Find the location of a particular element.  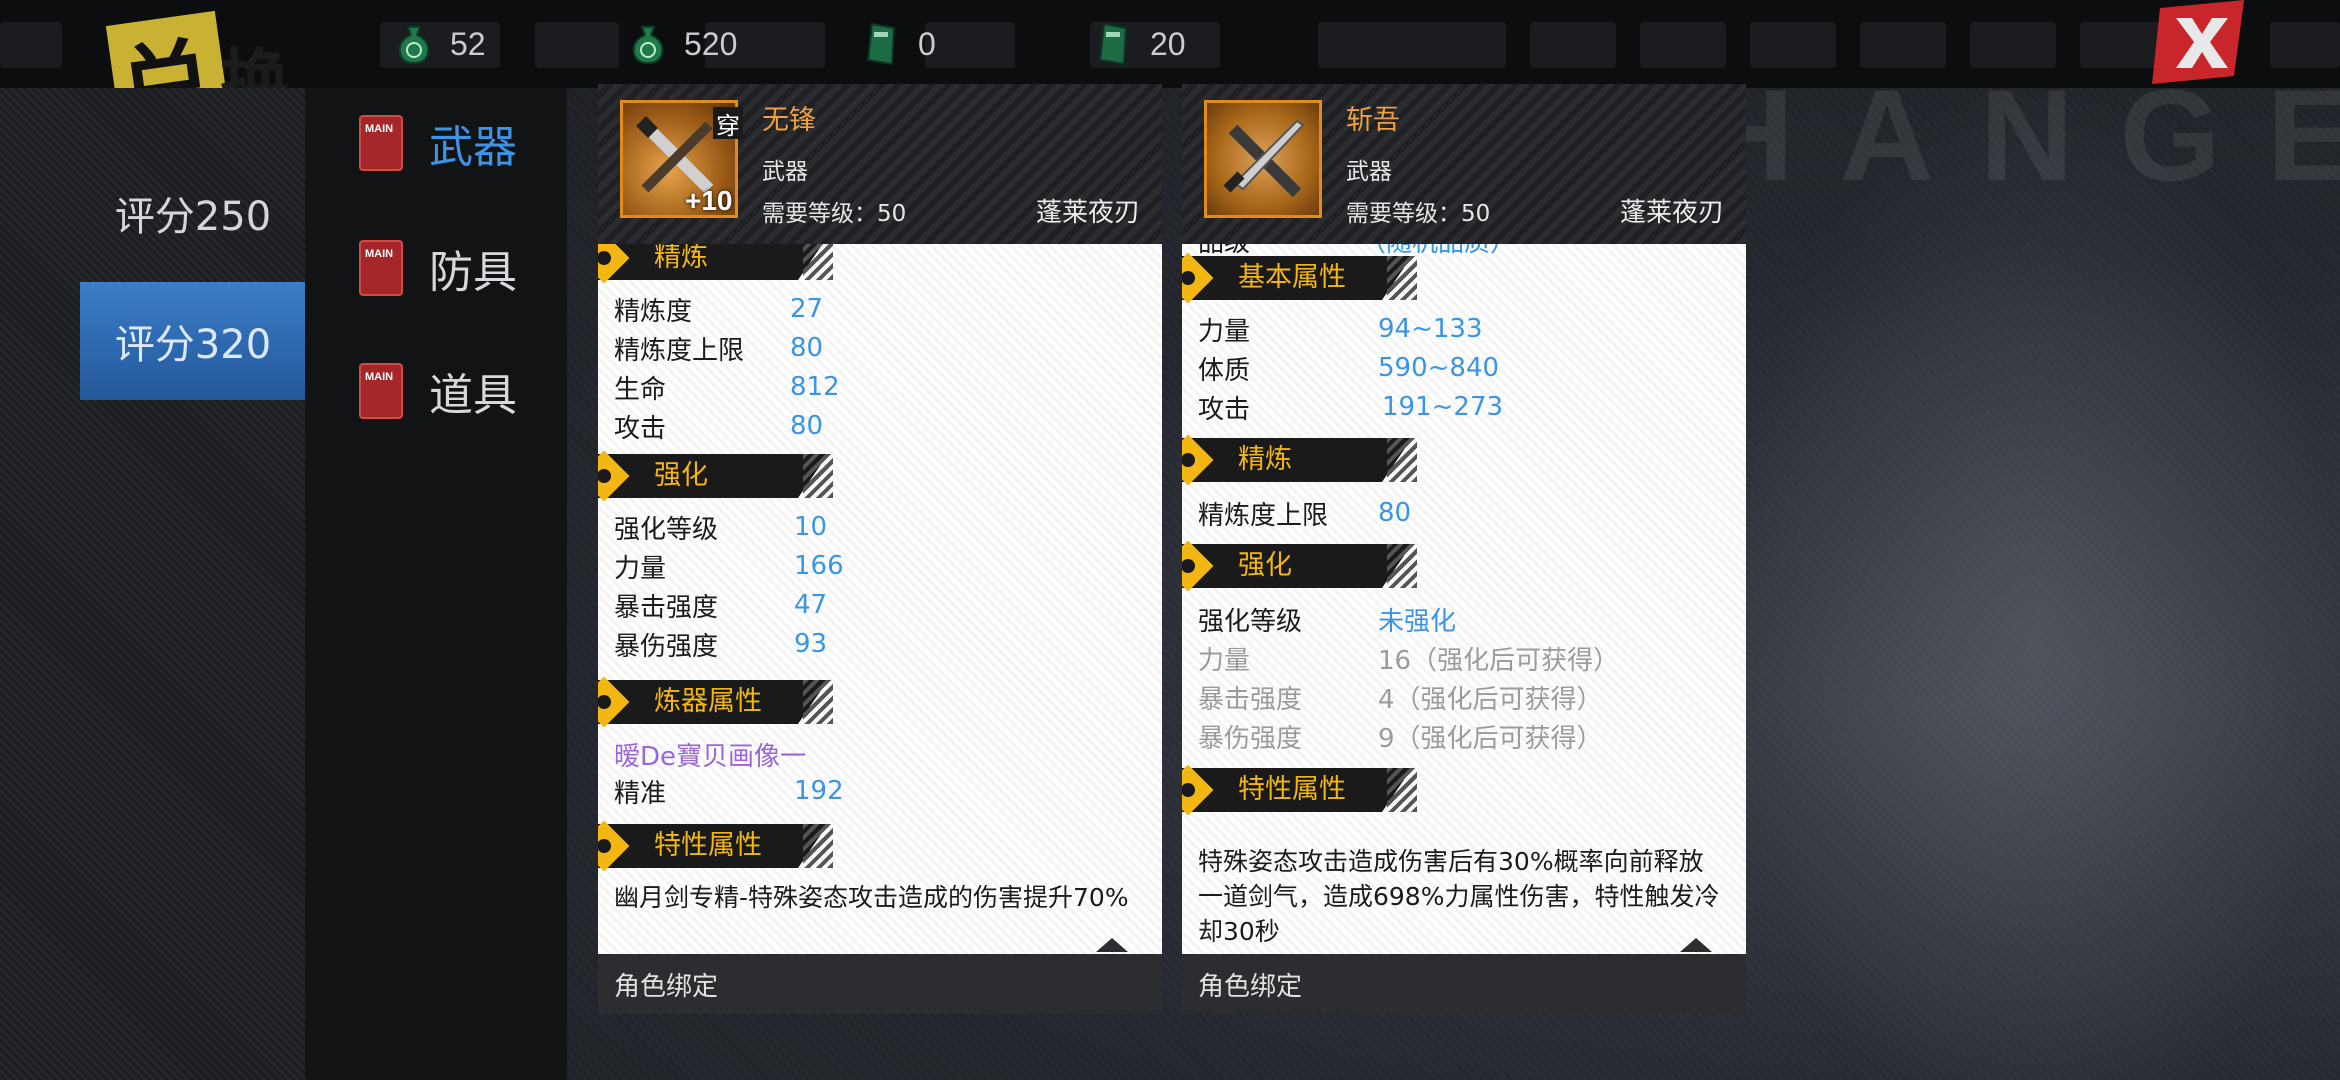

sword-icon: 穿 +10 is located at coordinates (681, 159).